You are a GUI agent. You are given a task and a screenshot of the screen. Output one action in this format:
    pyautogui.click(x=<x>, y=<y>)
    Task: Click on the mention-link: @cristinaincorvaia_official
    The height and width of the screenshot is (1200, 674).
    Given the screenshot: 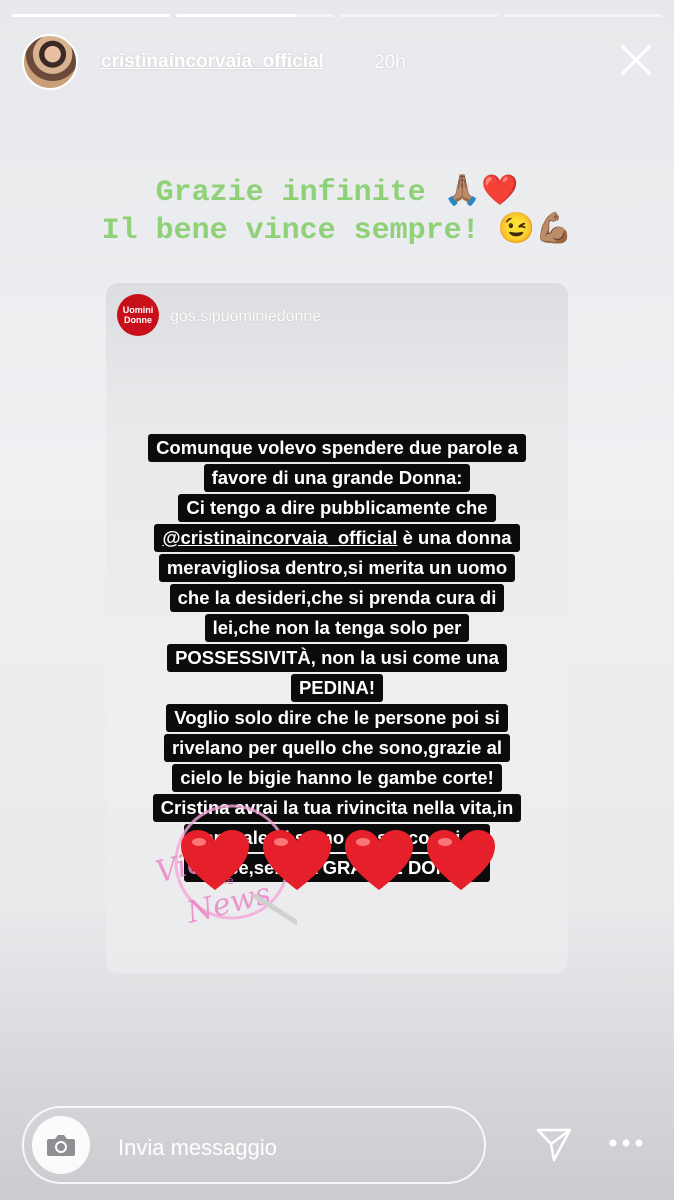 What is the action you would take?
    pyautogui.click(x=279, y=537)
    